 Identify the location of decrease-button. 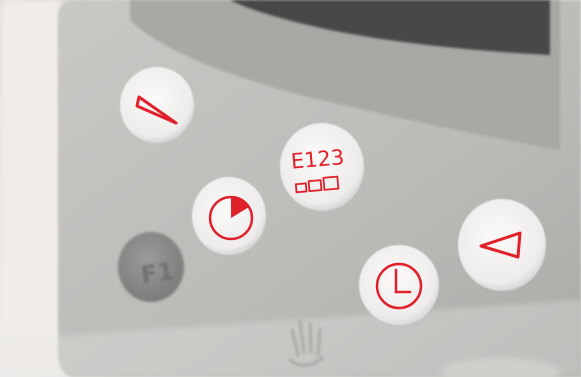
(157, 105).